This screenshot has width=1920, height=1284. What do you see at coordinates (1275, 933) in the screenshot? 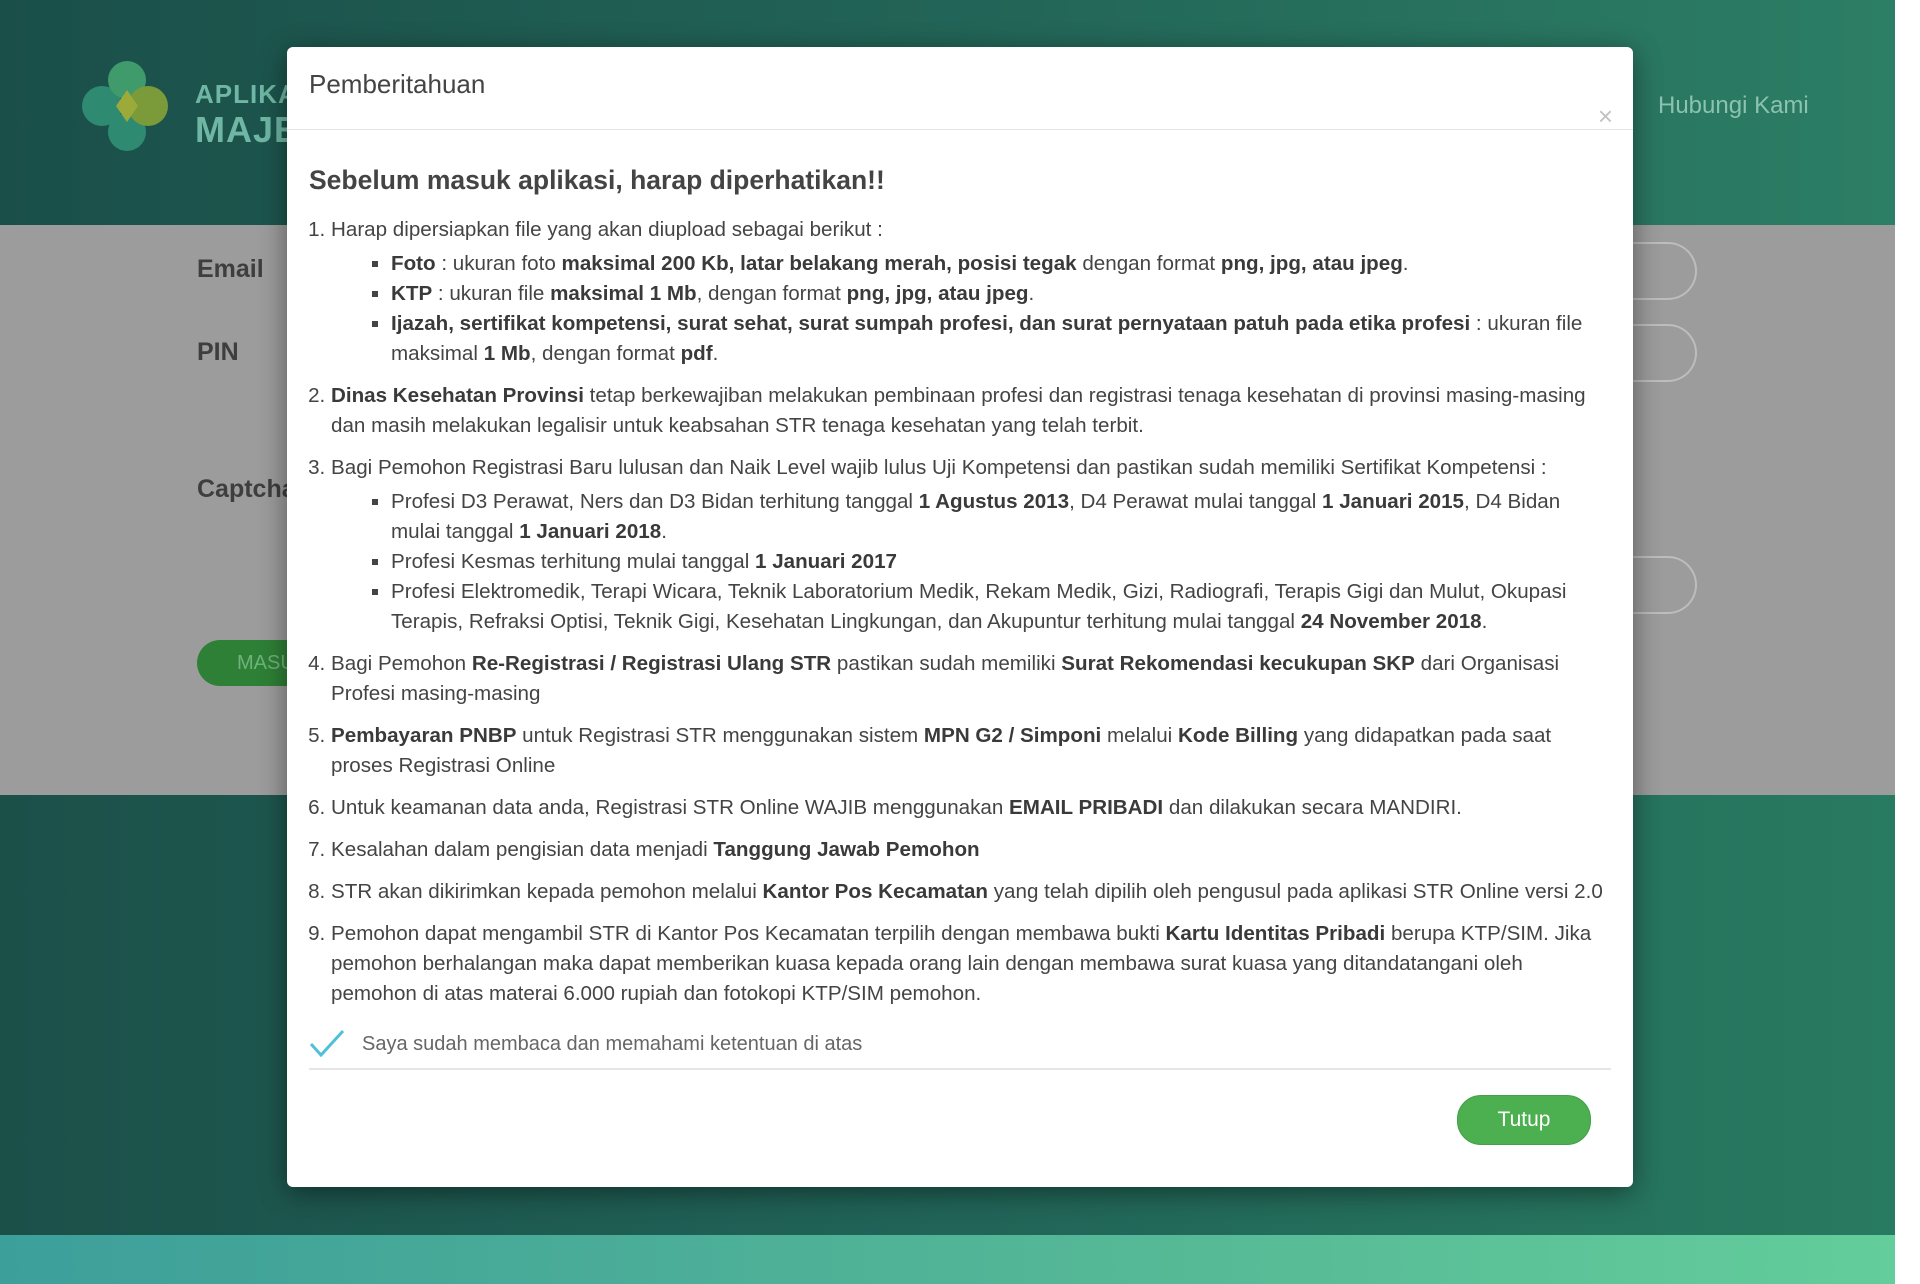
I see `text-bold: Kartu Identitas Pribadi` at bounding box center [1275, 933].